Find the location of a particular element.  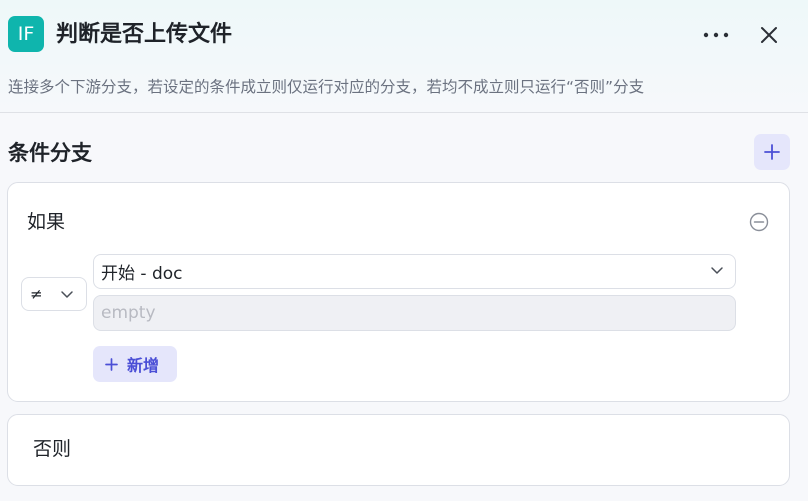

if-node-logo: IF is located at coordinates (26, 34).